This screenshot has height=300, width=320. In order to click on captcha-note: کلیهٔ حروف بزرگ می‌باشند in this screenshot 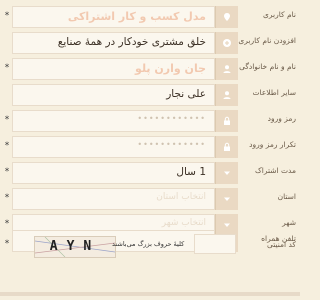, I will do `click(148, 244)`.